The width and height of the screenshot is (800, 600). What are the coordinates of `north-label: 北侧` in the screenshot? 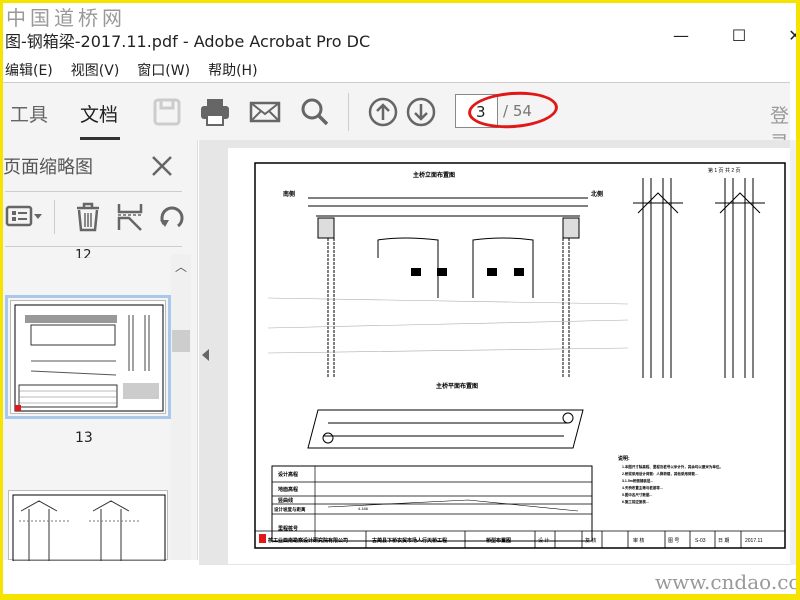 It's located at (597, 194).